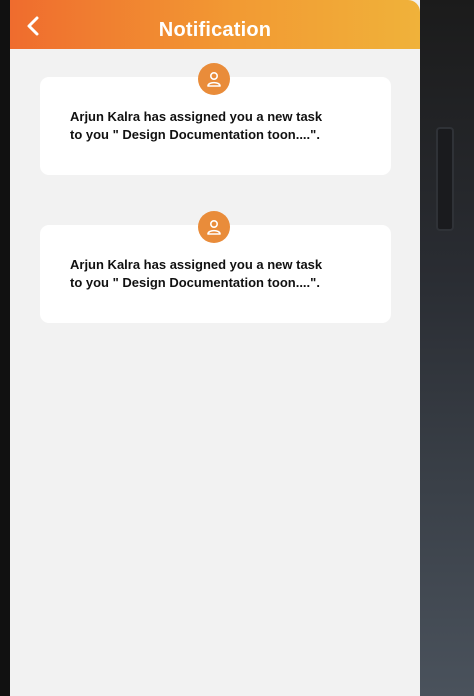  I want to click on side-button, so click(445, 179).